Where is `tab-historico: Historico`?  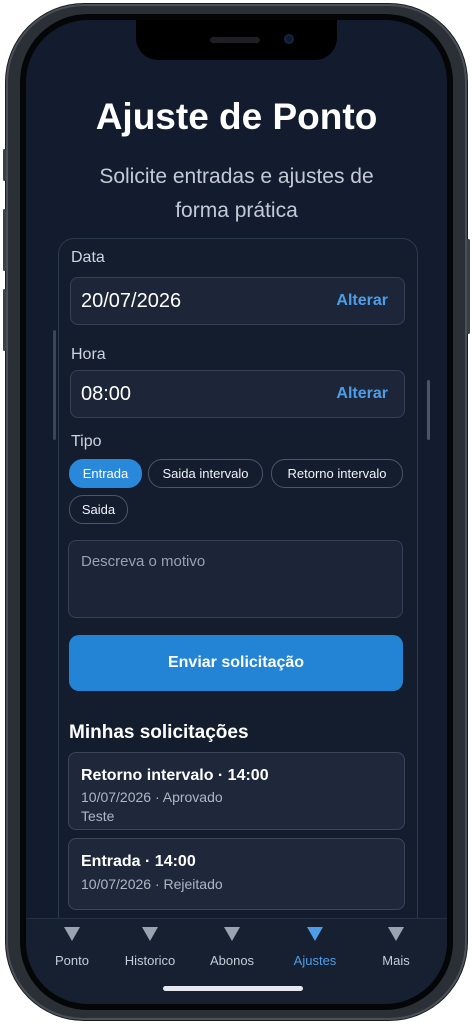 tab-historico: Historico is located at coordinates (150, 947).